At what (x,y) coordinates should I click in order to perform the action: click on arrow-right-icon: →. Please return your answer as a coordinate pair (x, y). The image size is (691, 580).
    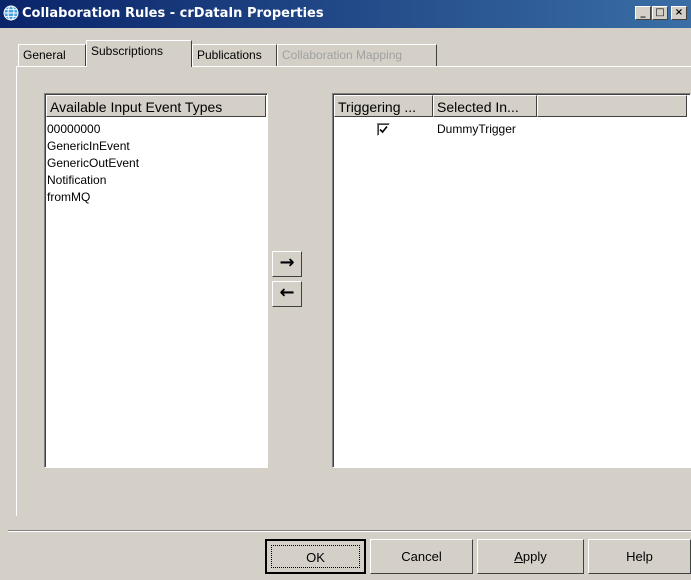
    Looking at the image, I should click on (287, 262).